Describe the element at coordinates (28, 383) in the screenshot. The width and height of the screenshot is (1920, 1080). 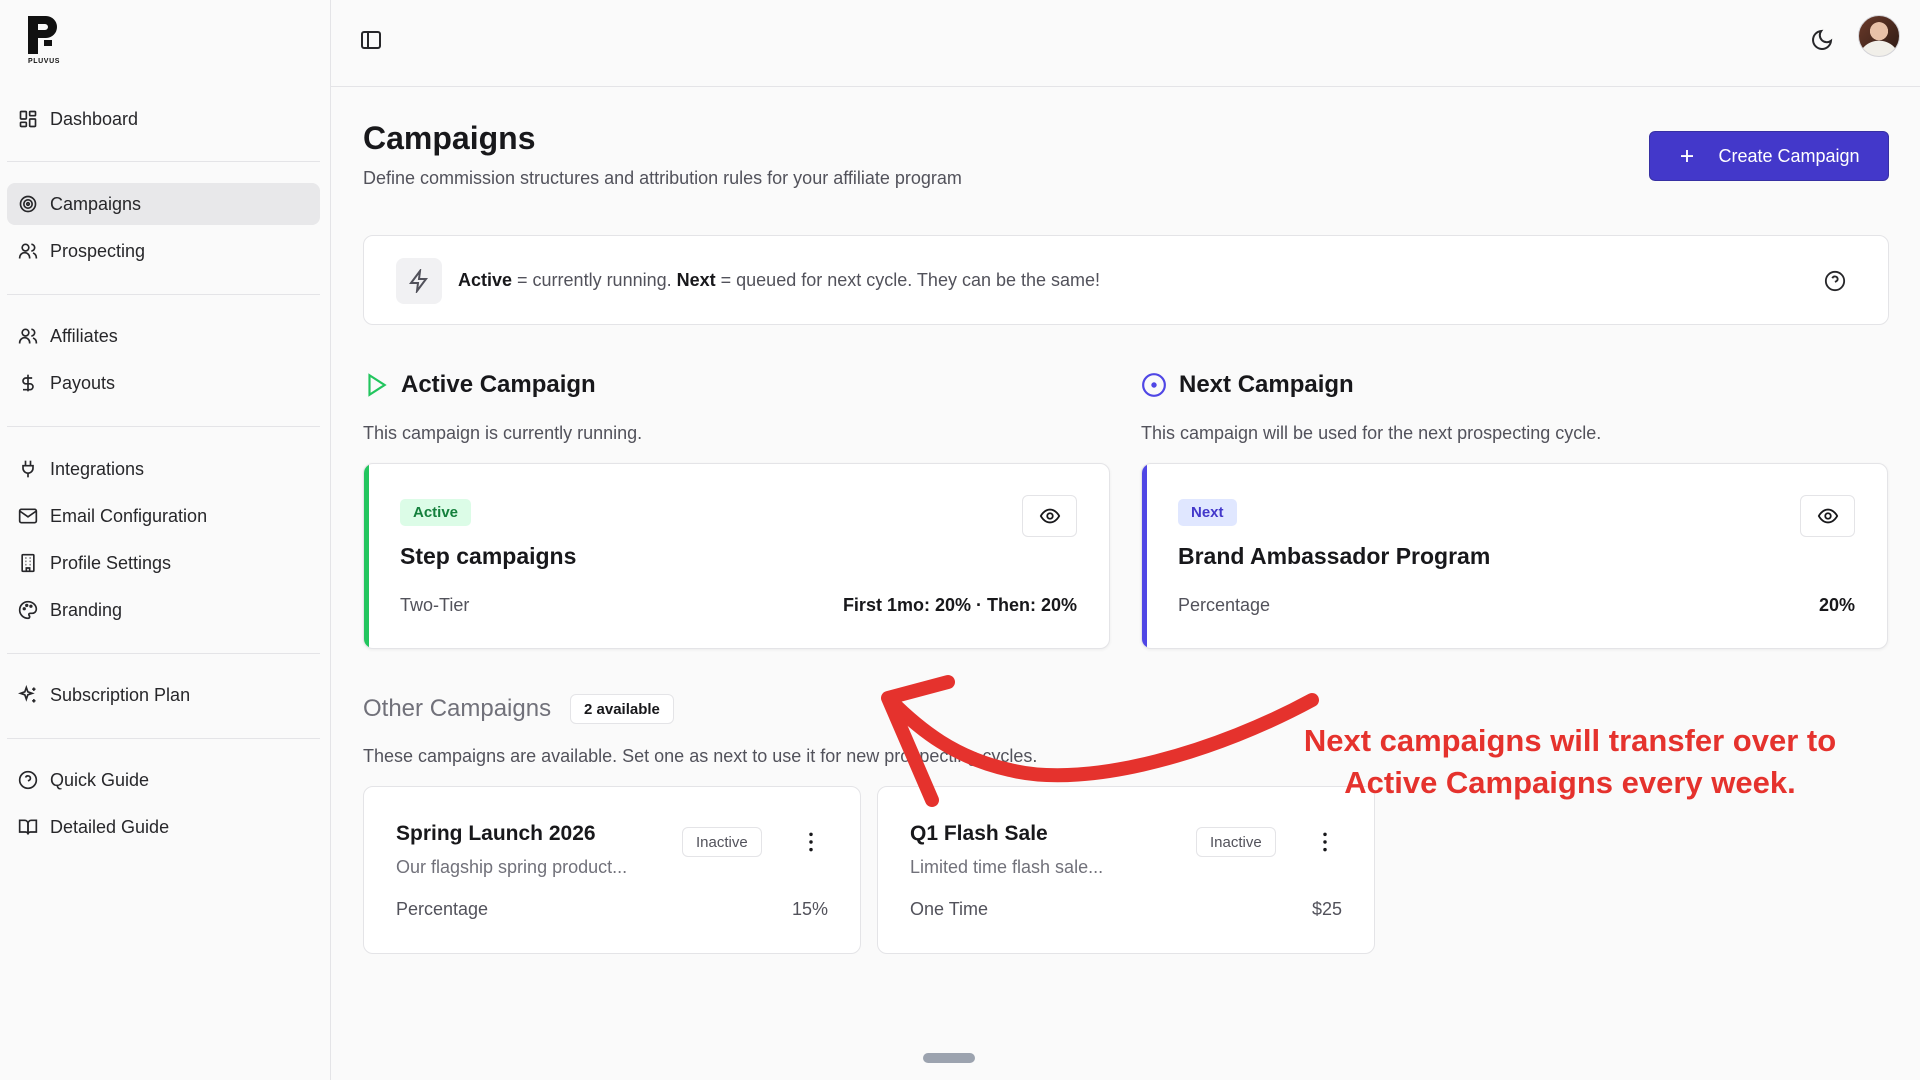
I see `dollar-icon` at that location.